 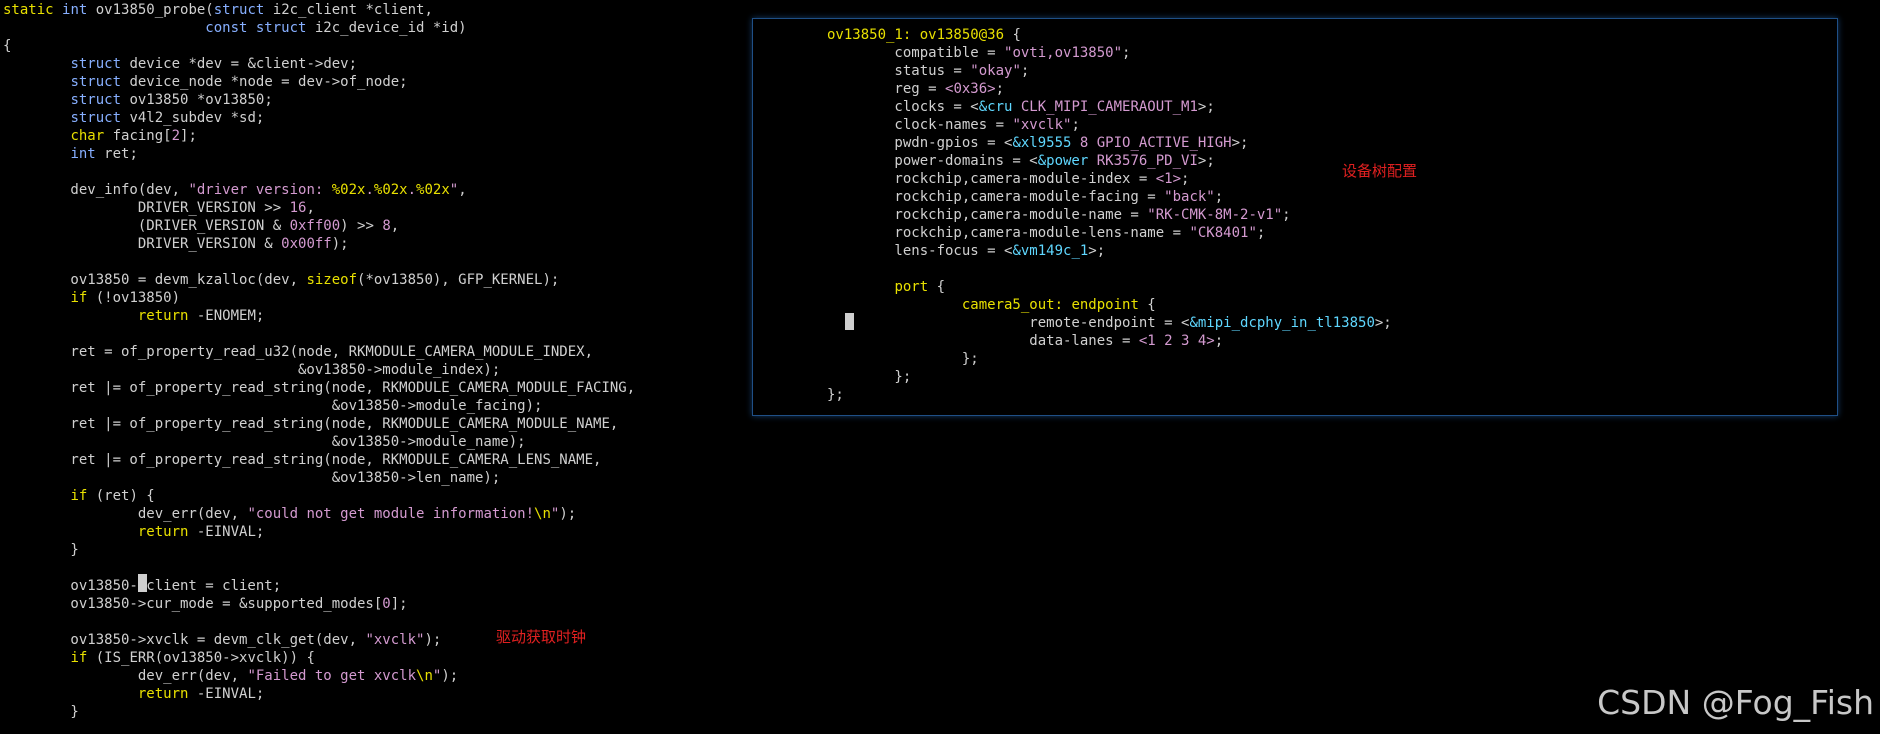 I want to click on annotation-devicetree-config: 设备树配置, so click(x=1380, y=171).